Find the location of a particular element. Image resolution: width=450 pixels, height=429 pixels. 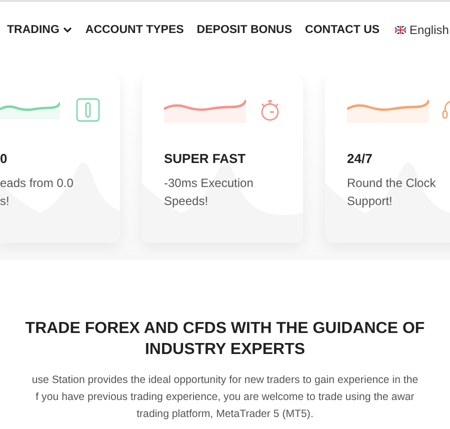

nav-link: CONTACT US is located at coordinates (342, 30).